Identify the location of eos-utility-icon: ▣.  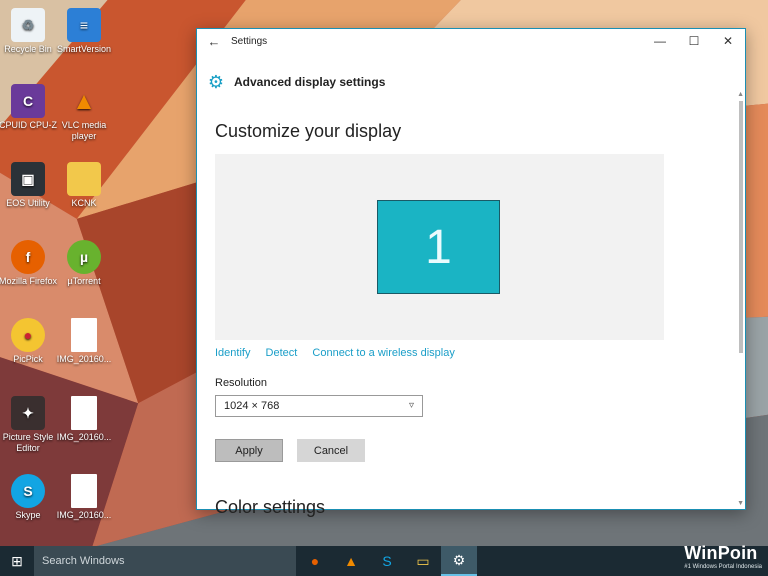
(28, 179).